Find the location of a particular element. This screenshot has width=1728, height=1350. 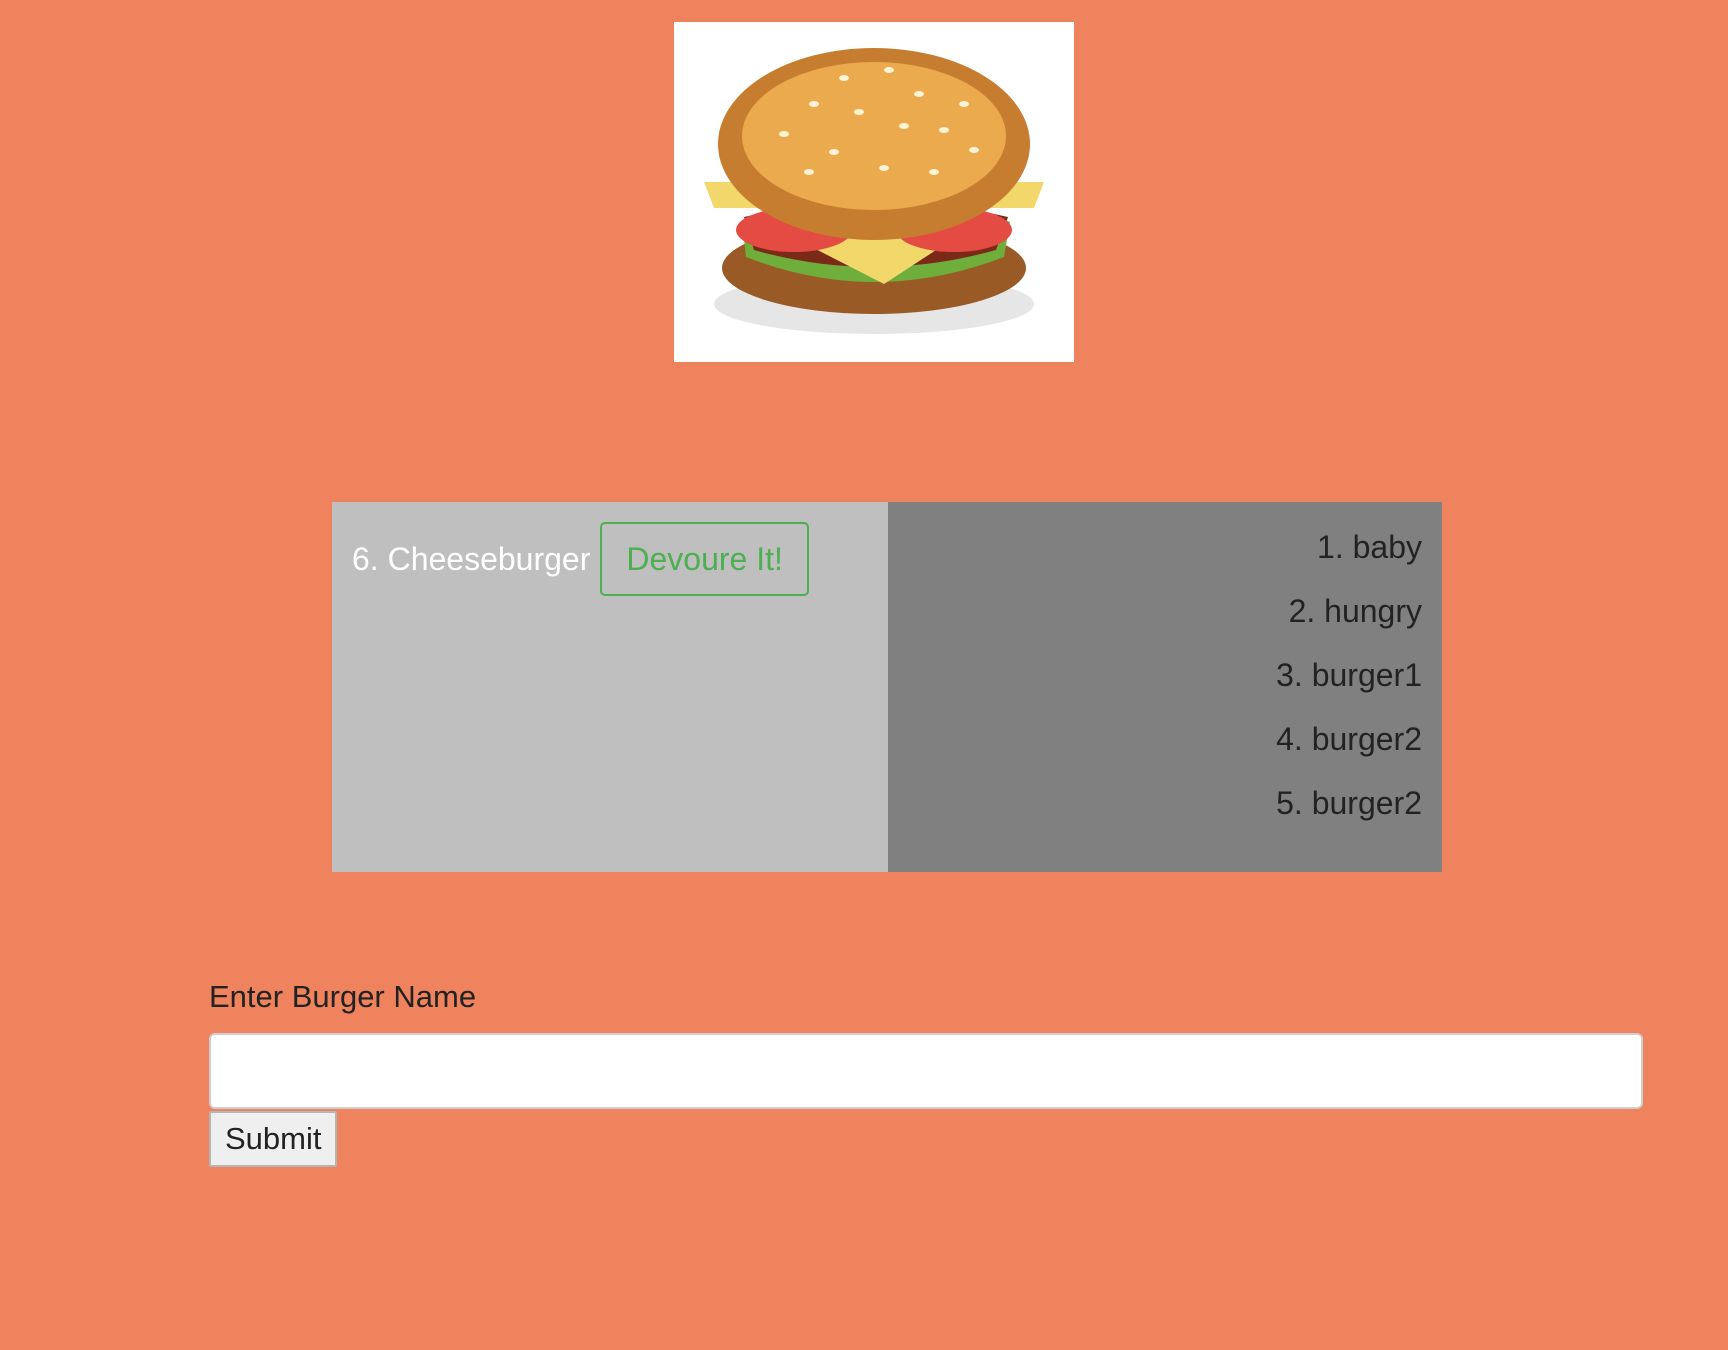

devoured-burger-item: 4. burger2 is located at coordinates (1349, 739).